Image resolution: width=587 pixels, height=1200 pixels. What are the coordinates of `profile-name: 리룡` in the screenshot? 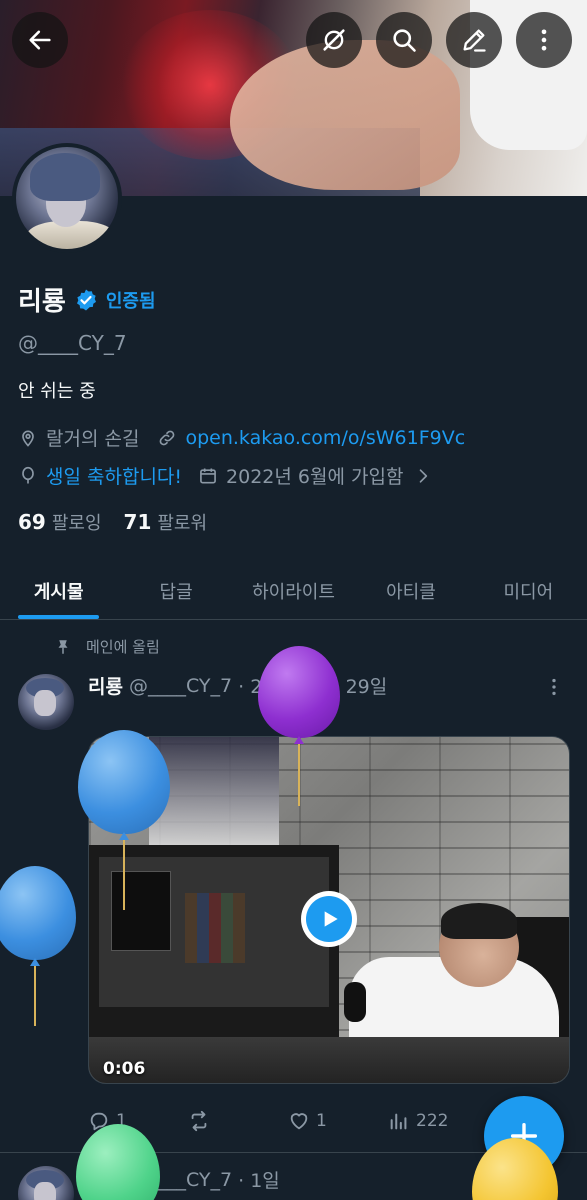 It's located at (42, 302).